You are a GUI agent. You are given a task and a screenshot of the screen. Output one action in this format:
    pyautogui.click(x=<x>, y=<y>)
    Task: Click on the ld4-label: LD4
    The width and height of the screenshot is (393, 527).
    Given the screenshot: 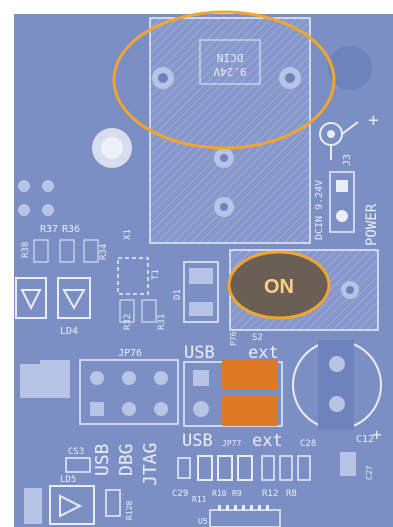 What is the action you would take?
    pyautogui.click(x=69, y=331)
    